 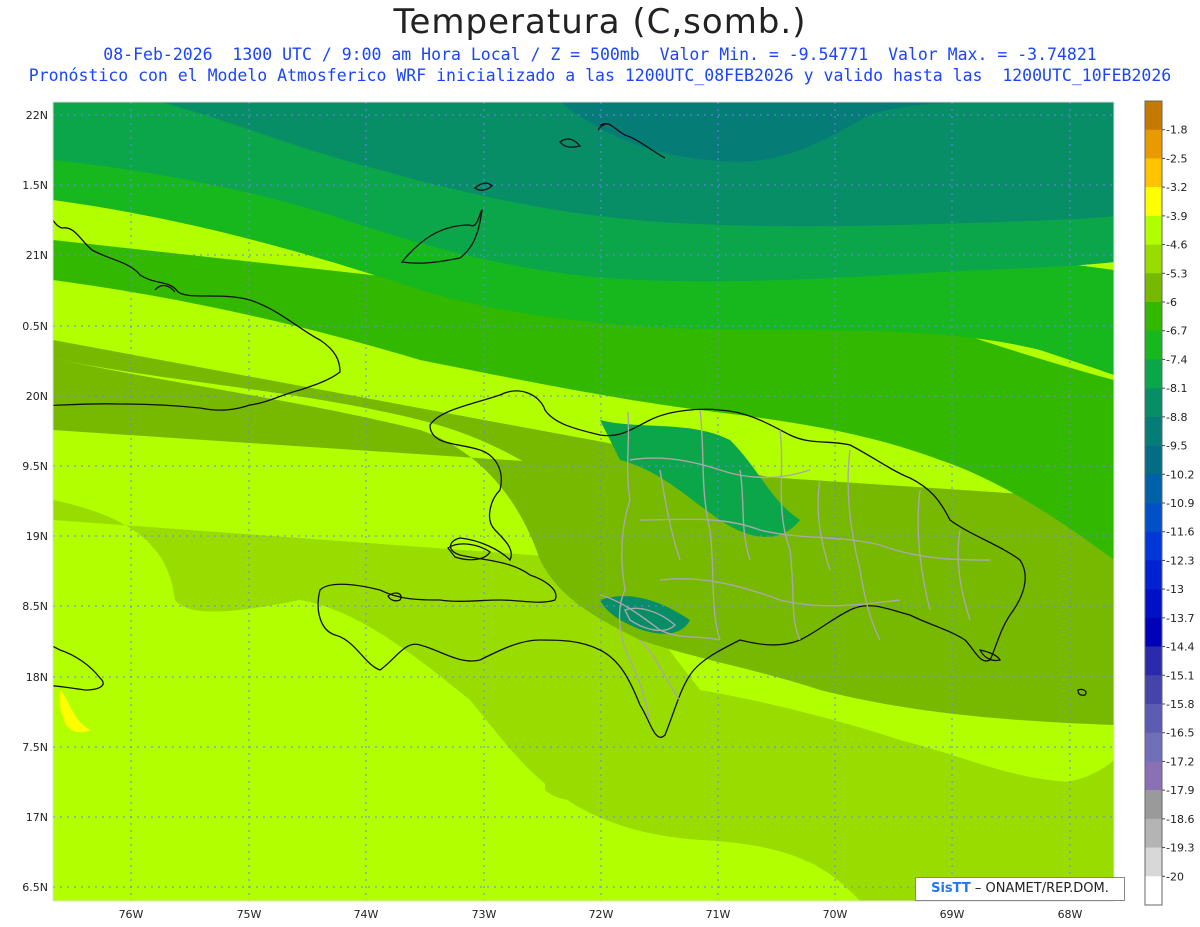 What do you see at coordinates (1180, 474) in the screenshot?
I see `colorbar-label: -10.2` at bounding box center [1180, 474].